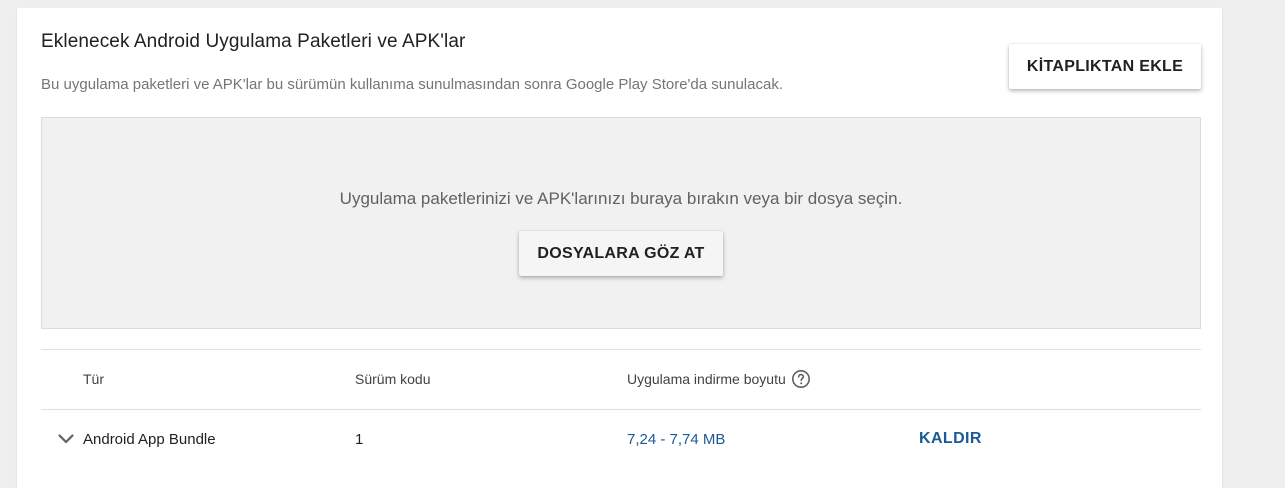 The height and width of the screenshot is (488, 1285). I want to click on column-header-download-size: Uygulama indirme boyutu, so click(719, 379).